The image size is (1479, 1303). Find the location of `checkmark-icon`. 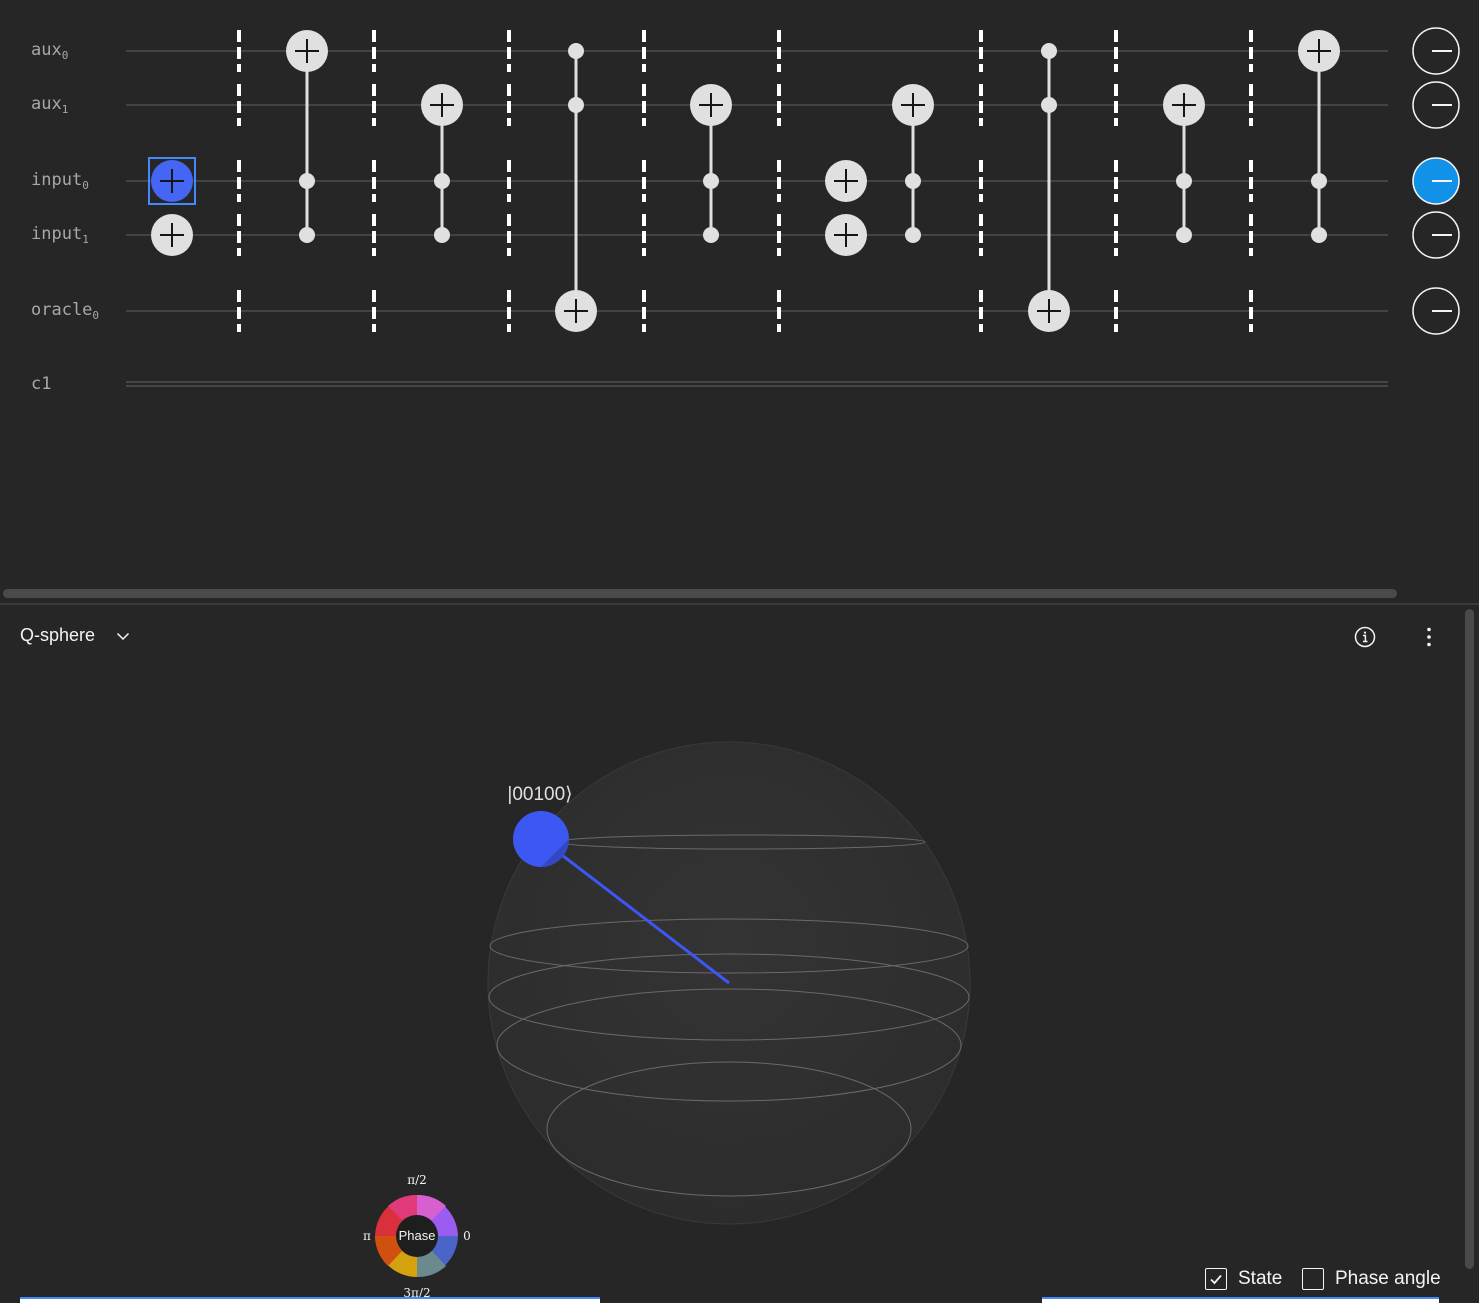

checkmark-icon is located at coordinates (1216, 1279).